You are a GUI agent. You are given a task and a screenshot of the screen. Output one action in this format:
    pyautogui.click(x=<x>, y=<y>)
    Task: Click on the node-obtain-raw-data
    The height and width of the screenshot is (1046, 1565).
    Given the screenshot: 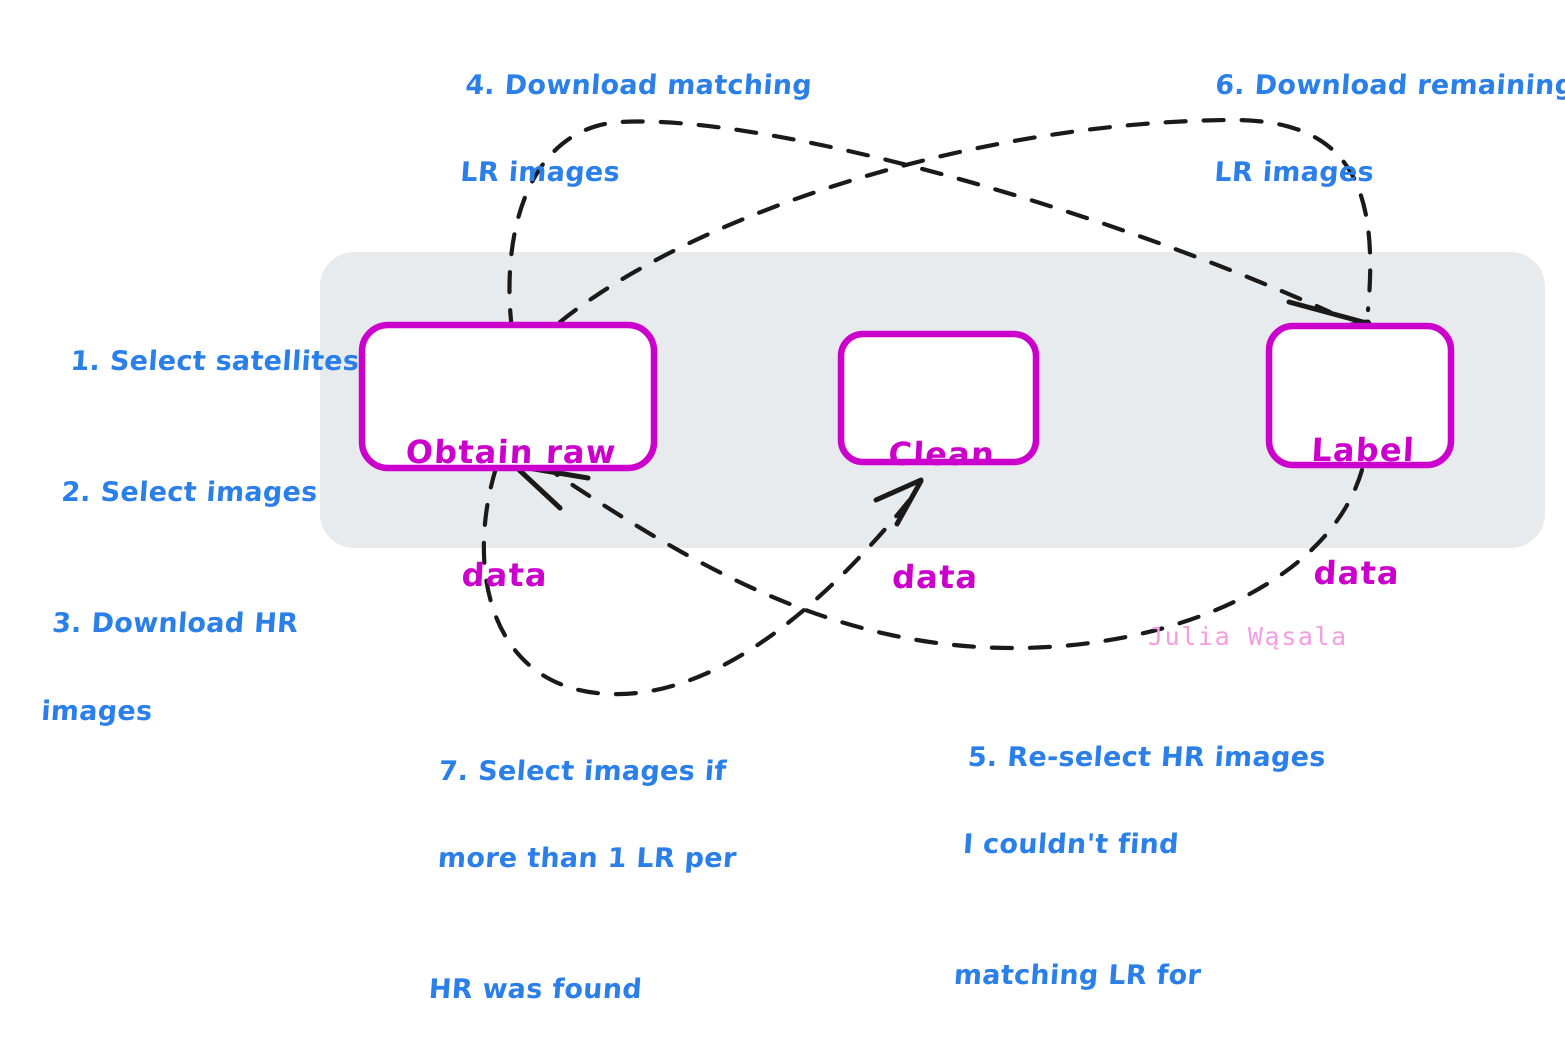 What is the action you would take?
    pyautogui.click(x=508, y=396)
    